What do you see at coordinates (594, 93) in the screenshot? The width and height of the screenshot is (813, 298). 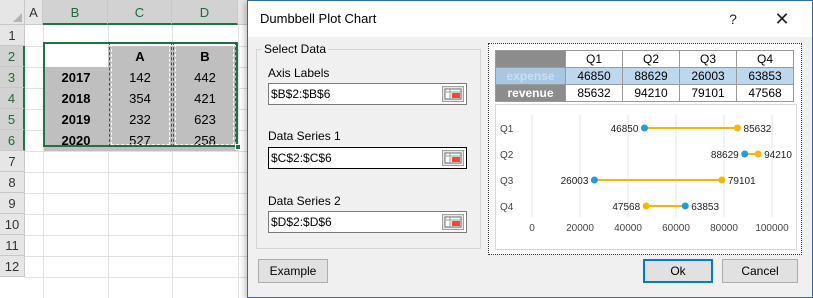 I see `preview-cell: 85632` at bounding box center [594, 93].